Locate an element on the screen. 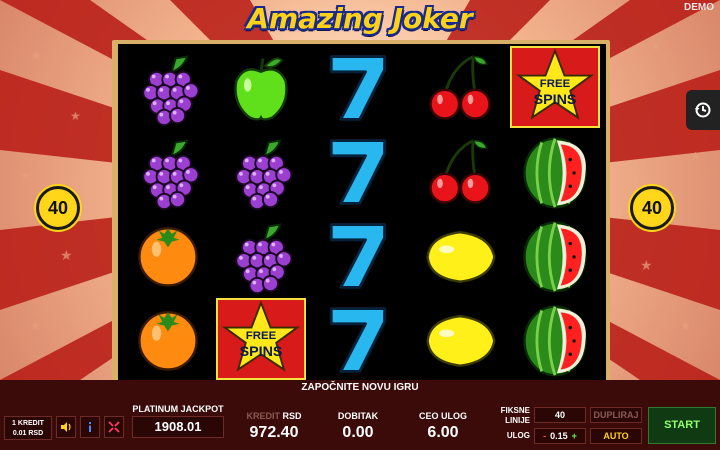 The image size is (720, 450). total-bet-value: 6.00 is located at coordinates (443, 432).